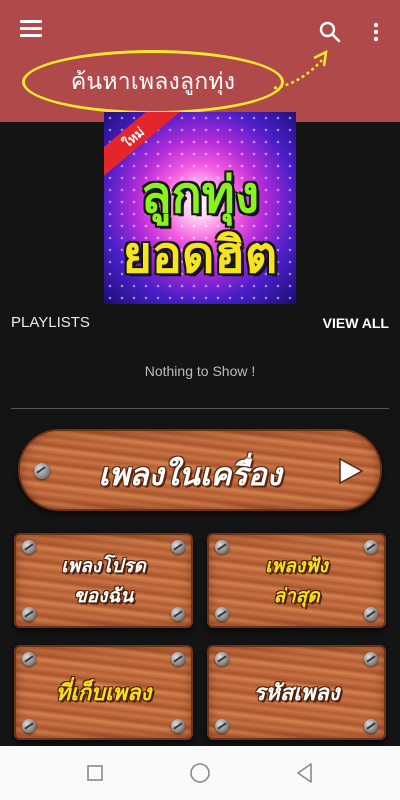  I want to click on home-icon, so click(200, 773).